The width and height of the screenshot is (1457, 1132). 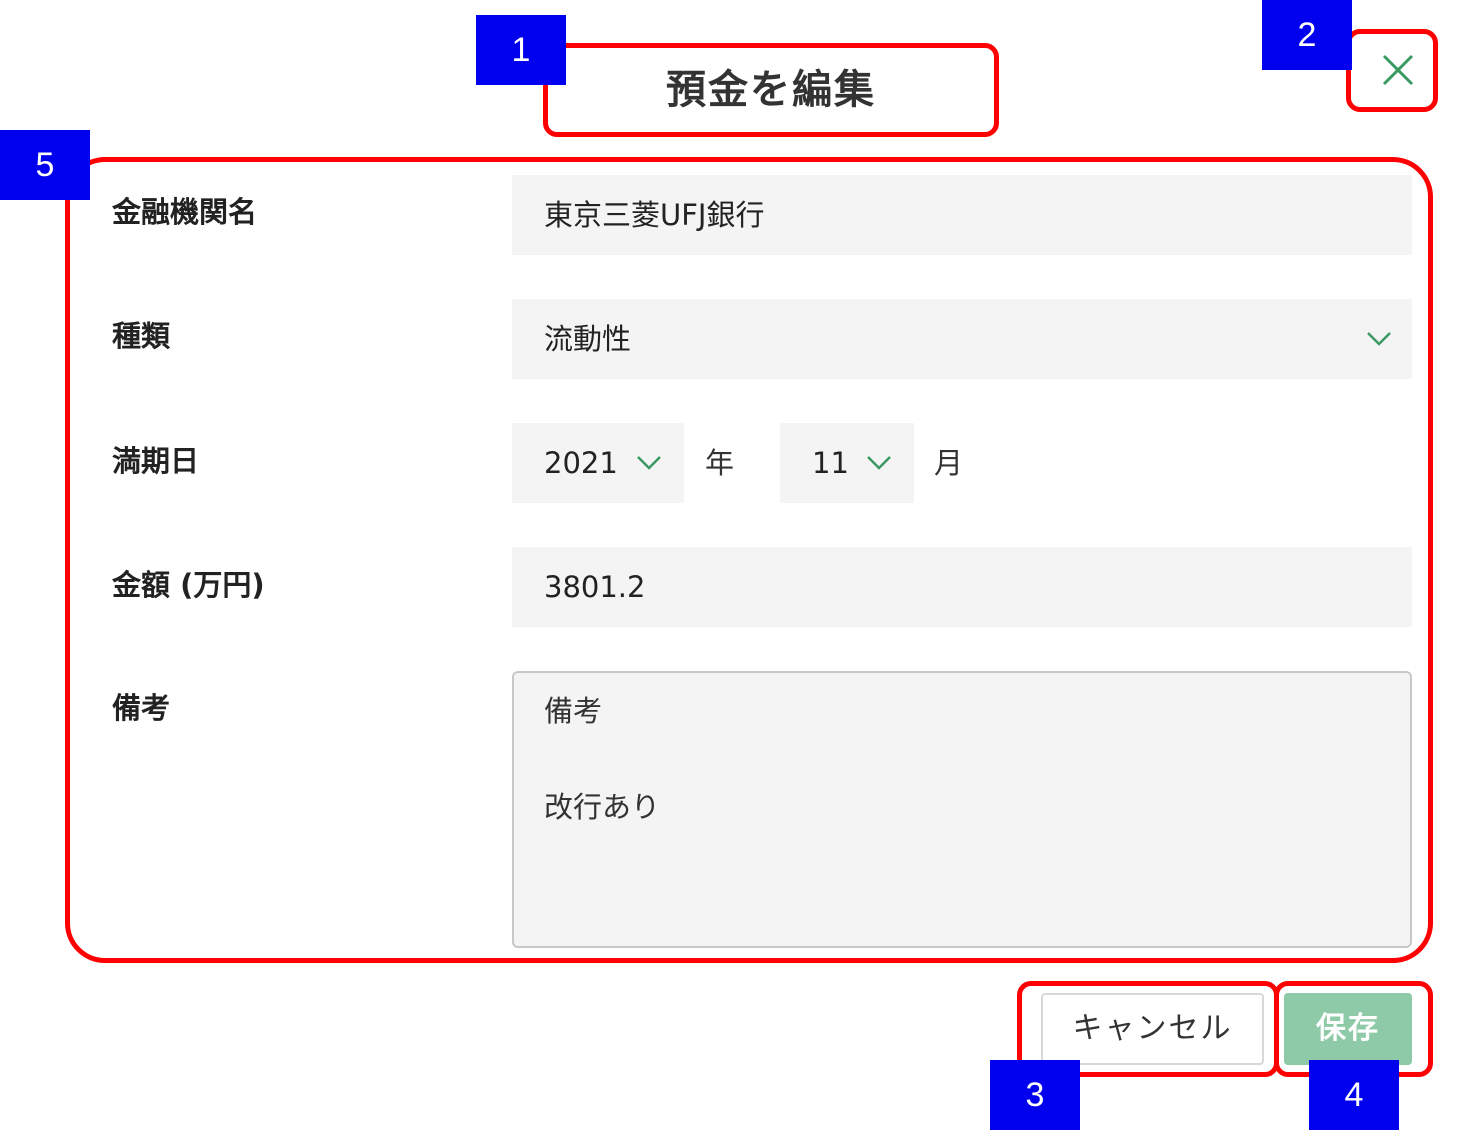 I want to click on close-icon, so click(x=1398, y=70).